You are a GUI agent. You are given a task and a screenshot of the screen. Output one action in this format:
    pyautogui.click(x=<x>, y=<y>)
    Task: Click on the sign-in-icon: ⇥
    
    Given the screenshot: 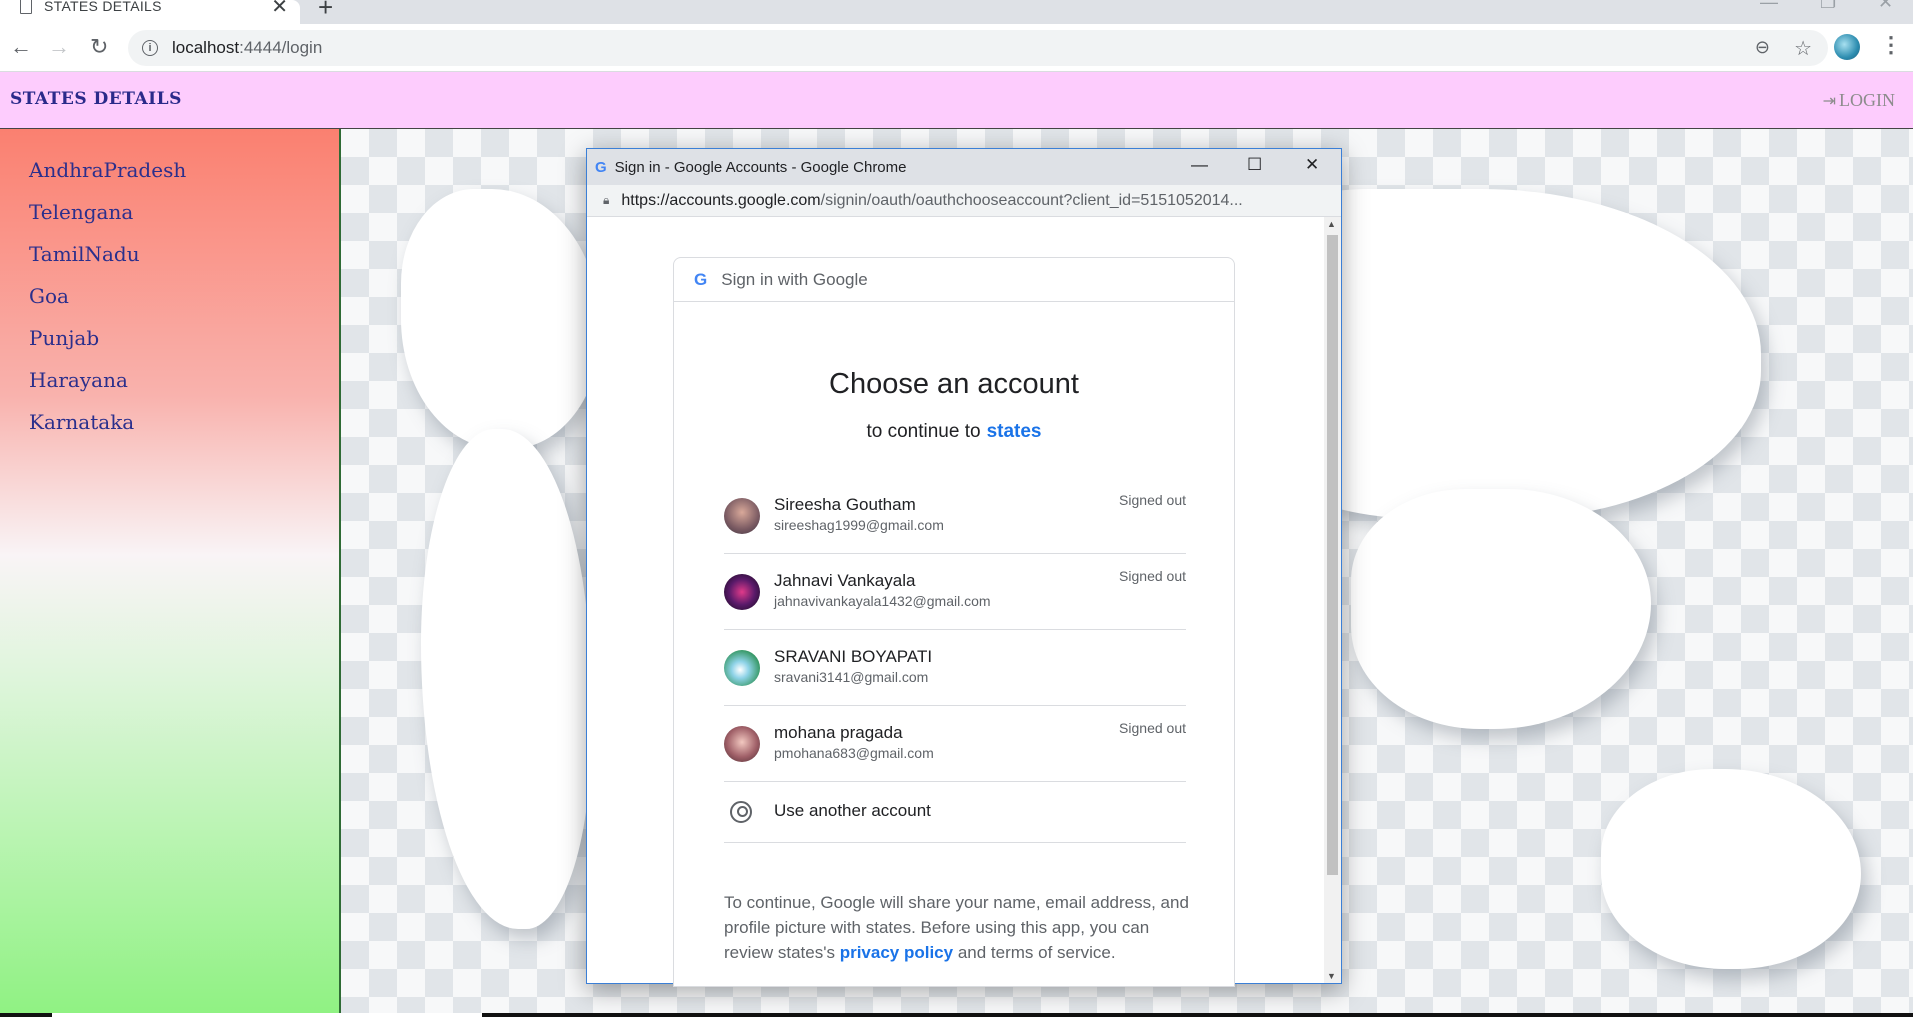 What is the action you would take?
    pyautogui.click(x=1829, y=101)
    